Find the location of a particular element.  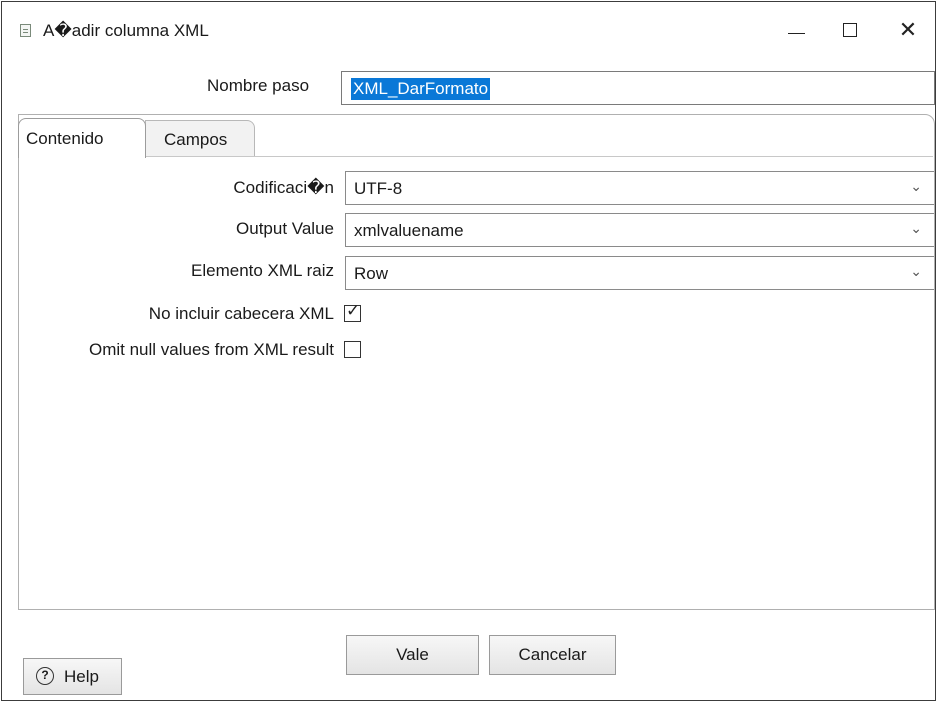

ok-button: Vale is located at coordinates (412, 655).